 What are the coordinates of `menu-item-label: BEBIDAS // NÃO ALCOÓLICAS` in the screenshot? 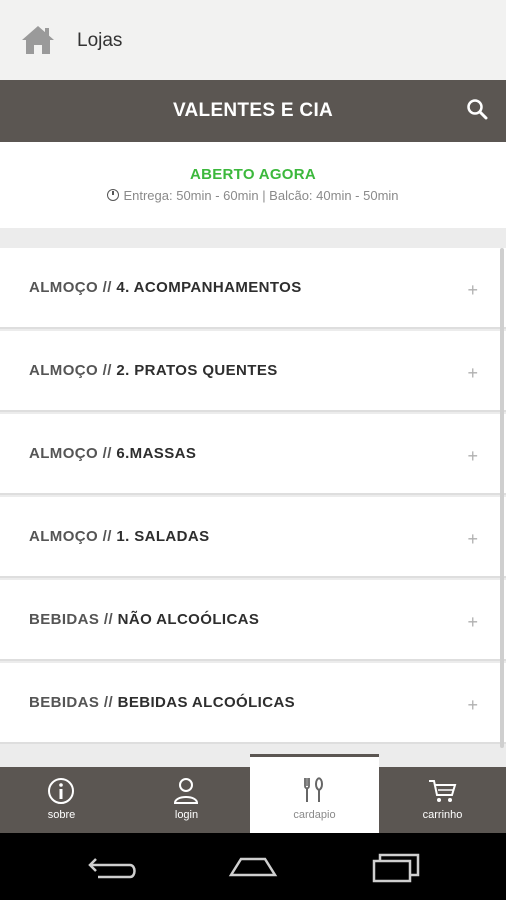 It's located at (144, 619).